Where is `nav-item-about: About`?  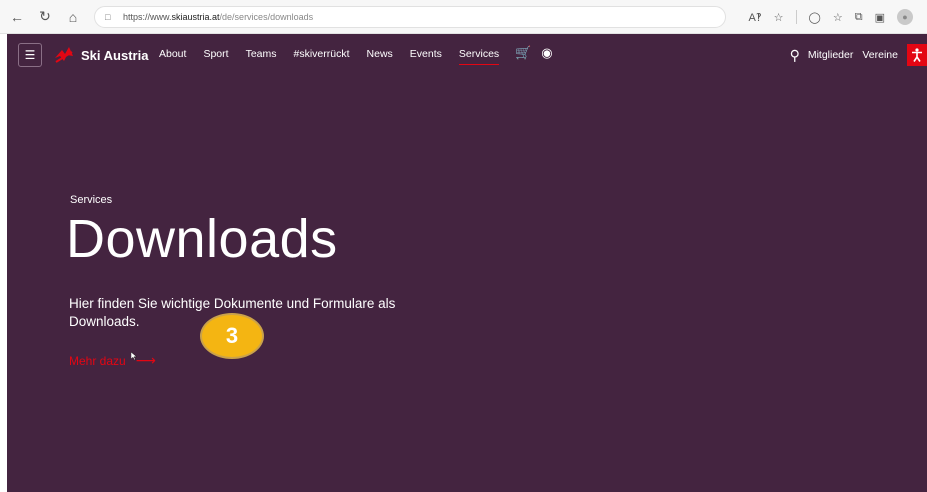
nav-item-about: About is located at coordinates (172, 54).